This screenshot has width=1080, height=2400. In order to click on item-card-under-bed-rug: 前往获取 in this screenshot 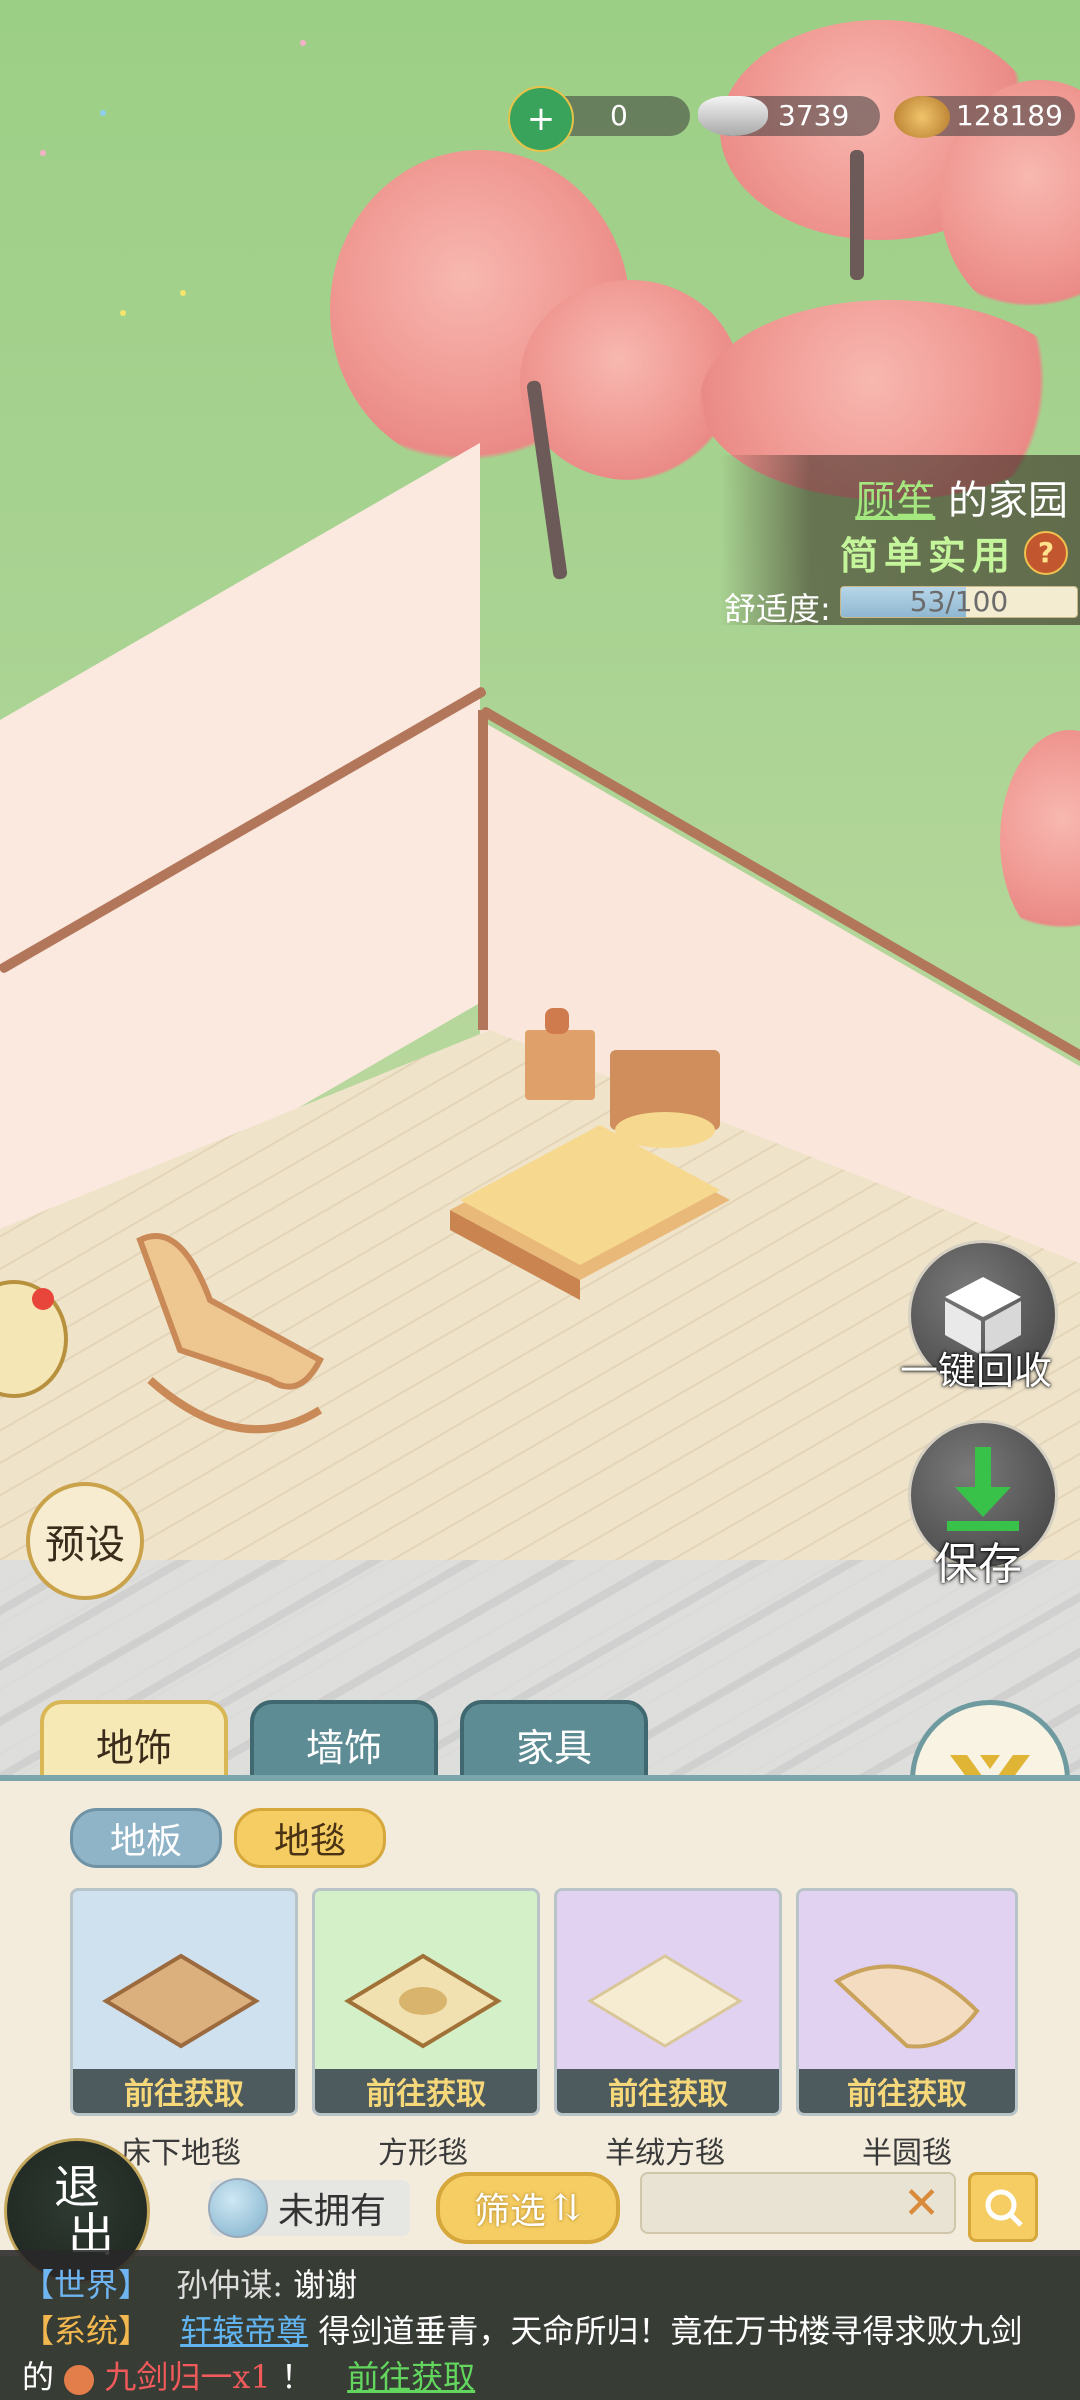, I will do `click(184, 2002)`.